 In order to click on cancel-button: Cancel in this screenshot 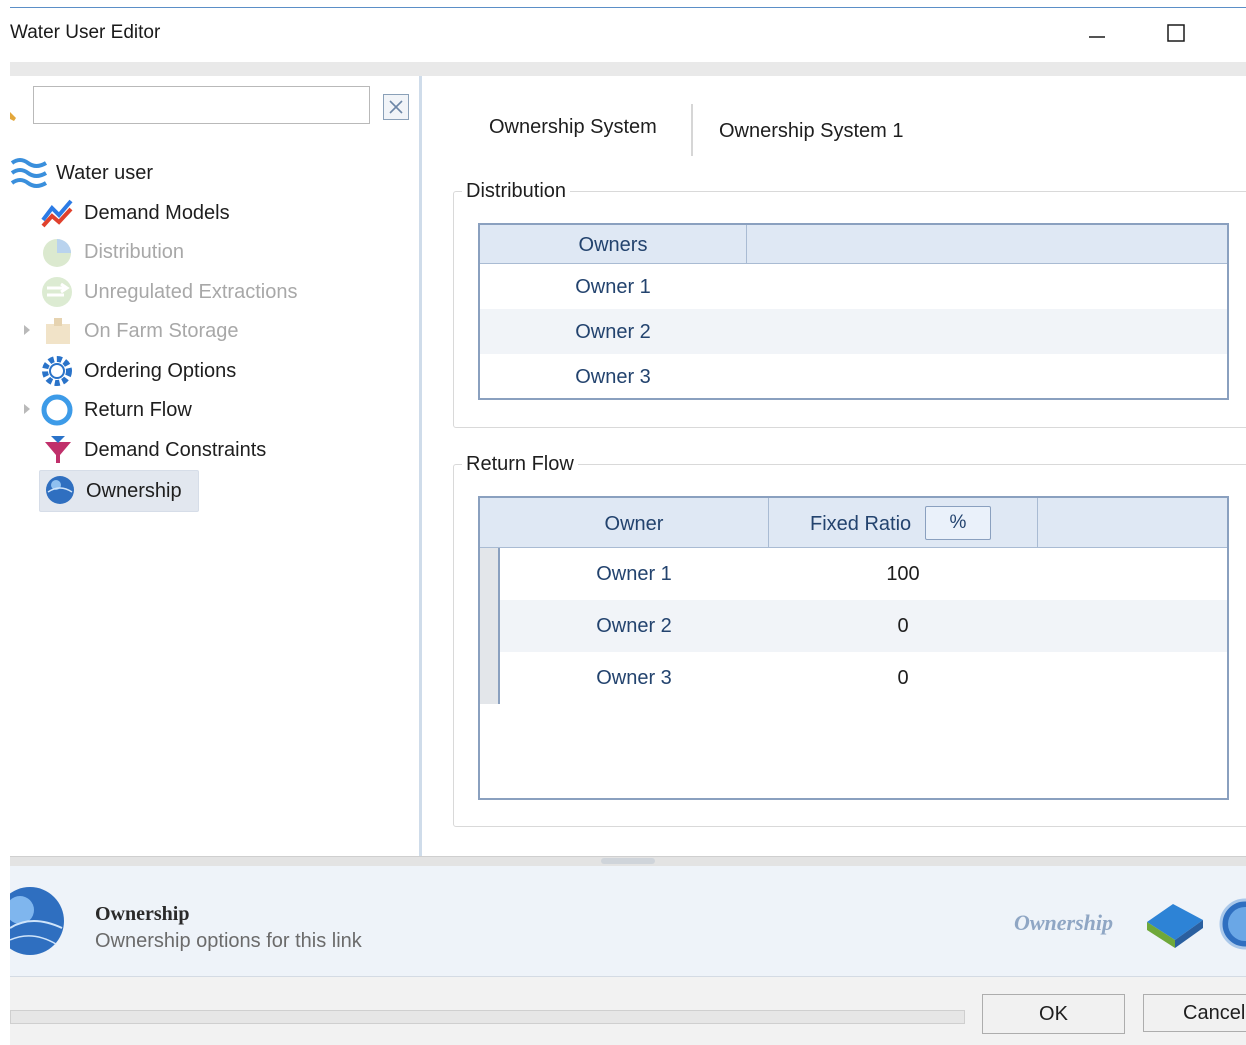, I will do `click(1194, 1013)`.